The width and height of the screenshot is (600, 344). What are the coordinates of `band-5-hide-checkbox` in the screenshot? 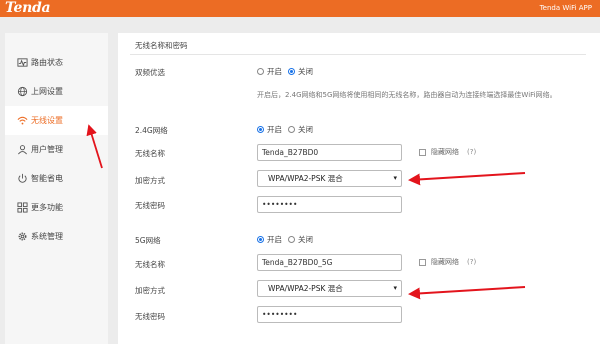 It's located at (422, 262).